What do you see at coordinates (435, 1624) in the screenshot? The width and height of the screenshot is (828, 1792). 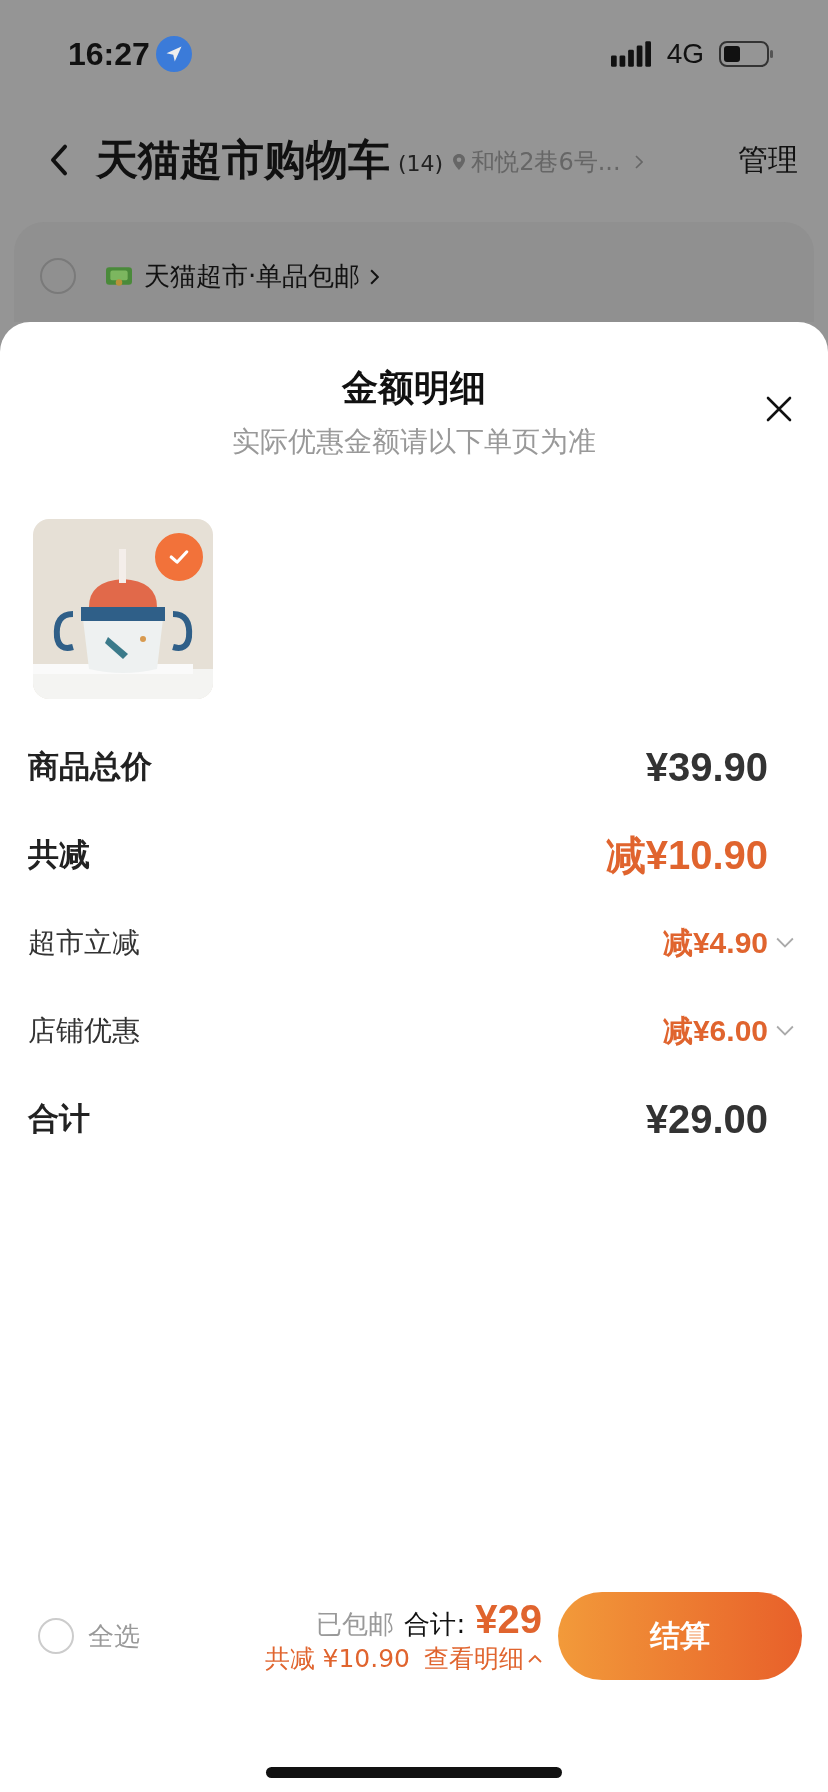 I see `total-label: 合计:` at bounding box center [435, 1624].